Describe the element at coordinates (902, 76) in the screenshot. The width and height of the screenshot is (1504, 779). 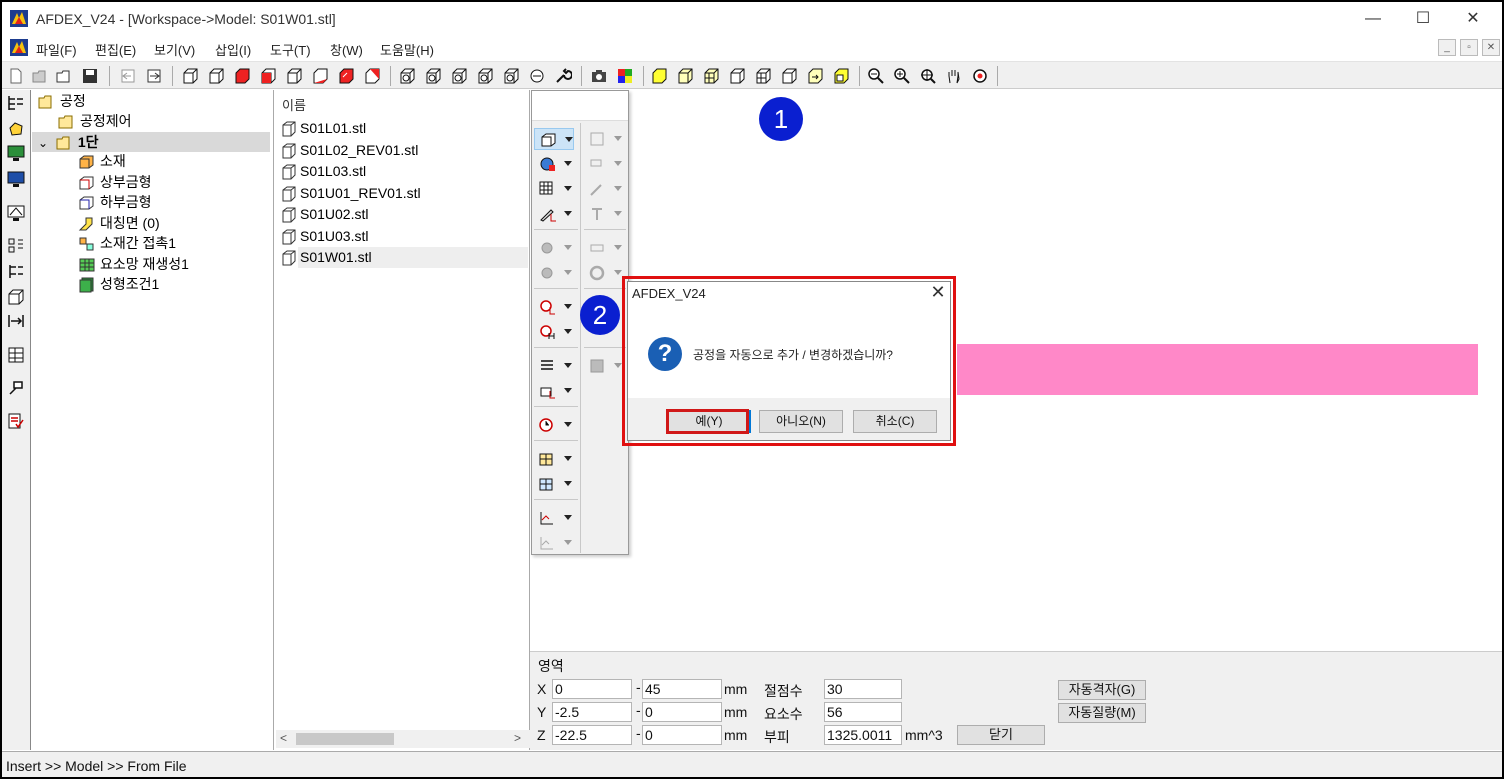
I see `zoom-in-icon` at that location.